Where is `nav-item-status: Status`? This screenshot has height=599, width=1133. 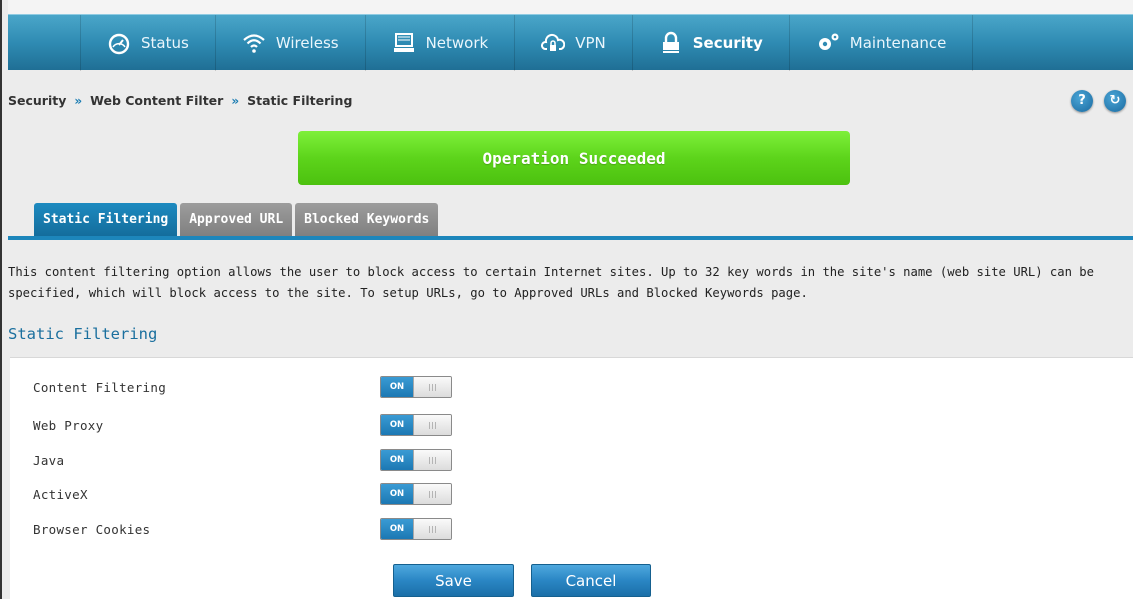 nav-item-status: Status is located at coordinates (148, 43).